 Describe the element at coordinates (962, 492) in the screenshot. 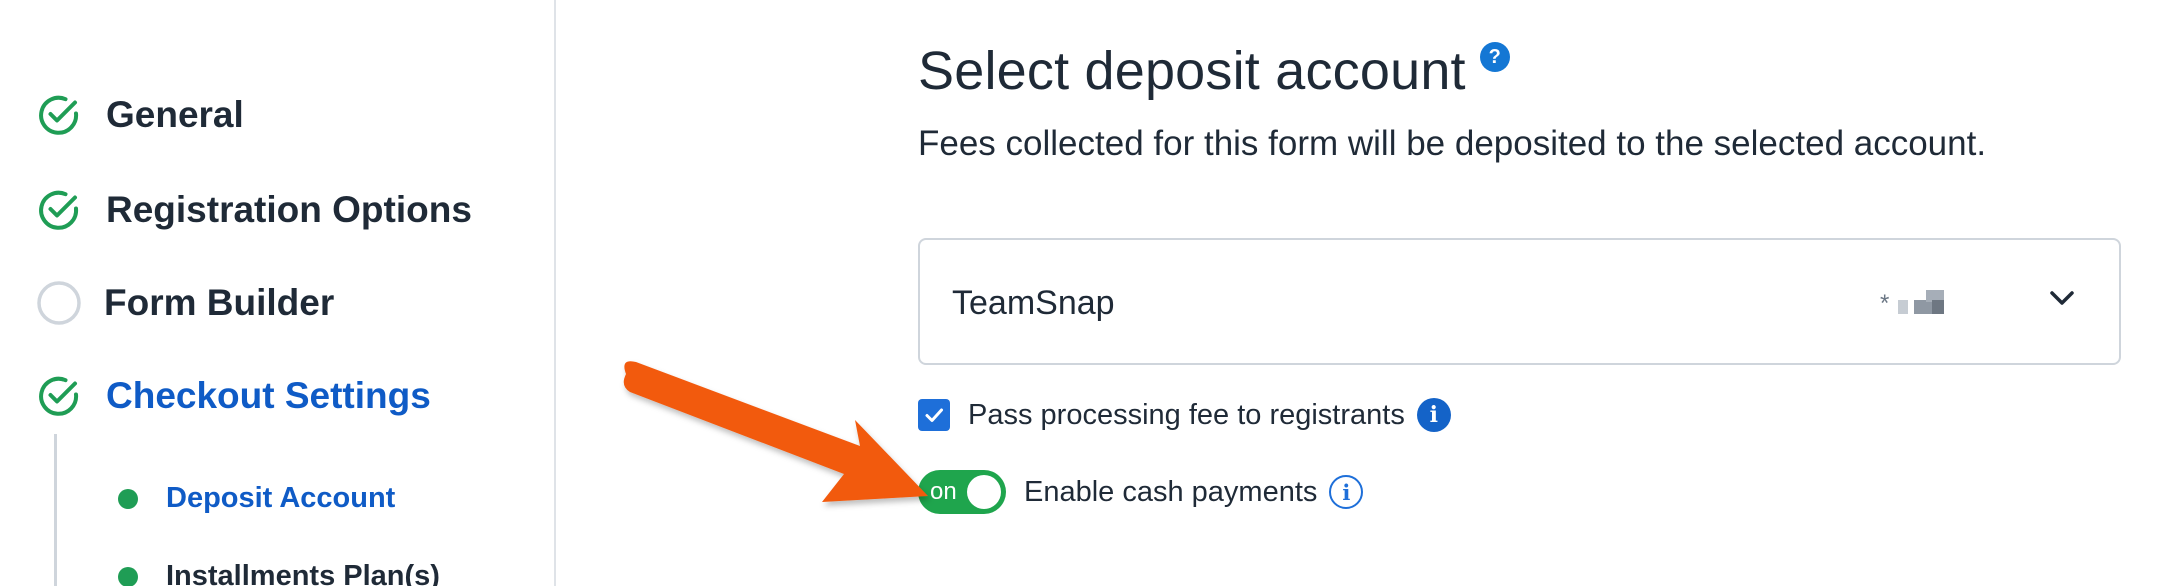

I see `cash-payments-toggle: on` at that location.